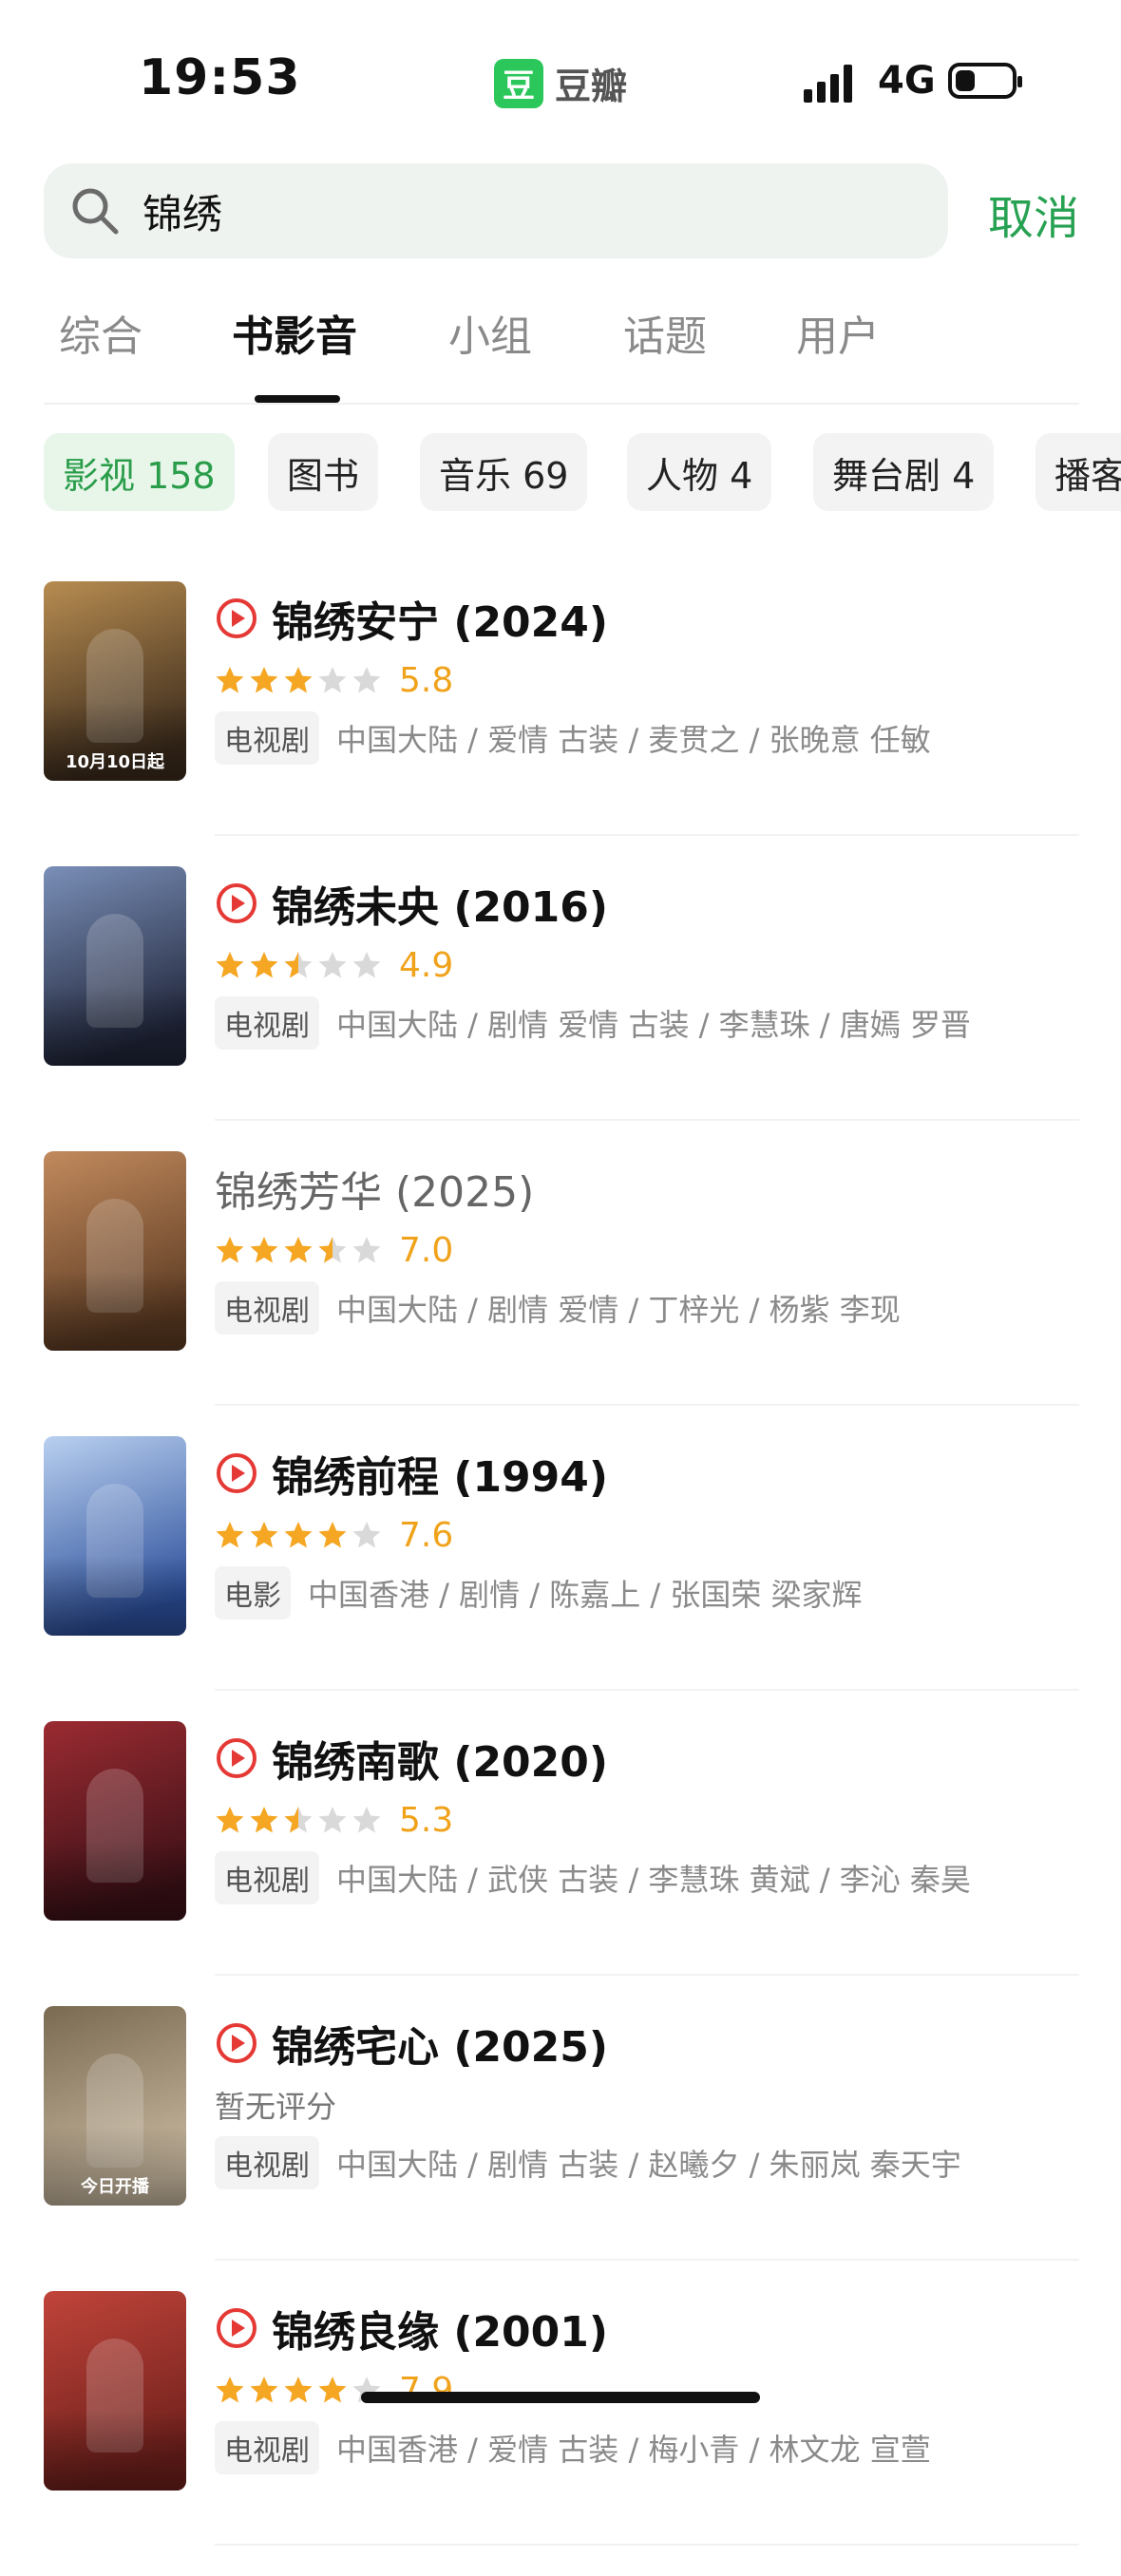  I want to click on chip-5: 播客, so click(1078, 472).